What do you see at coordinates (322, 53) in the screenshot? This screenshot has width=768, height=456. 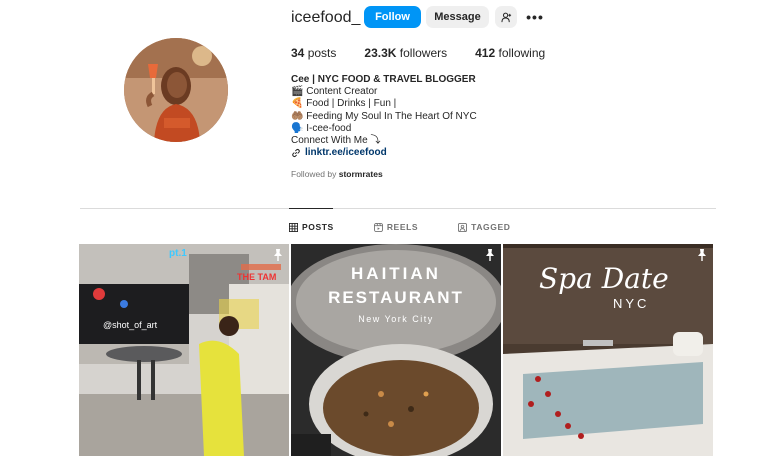 I see `posts-label: posts` at bounding box center [322, 53].